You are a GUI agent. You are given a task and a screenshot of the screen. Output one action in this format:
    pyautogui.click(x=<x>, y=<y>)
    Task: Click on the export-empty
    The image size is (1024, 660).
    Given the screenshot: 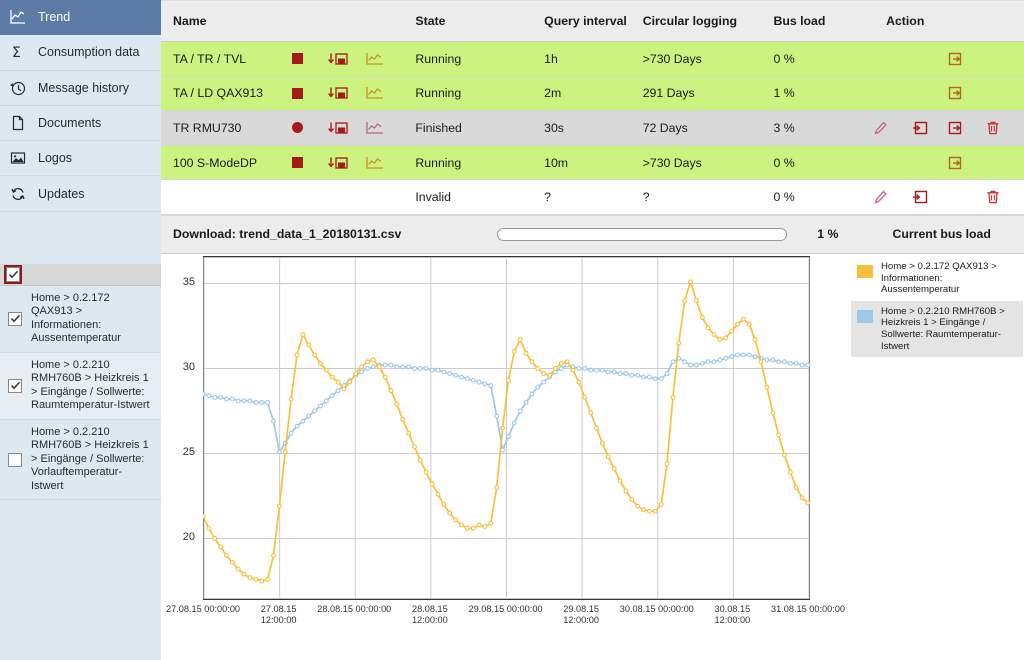 What is the action you would take?
    pyautogui.click(x=966, y=197)
    